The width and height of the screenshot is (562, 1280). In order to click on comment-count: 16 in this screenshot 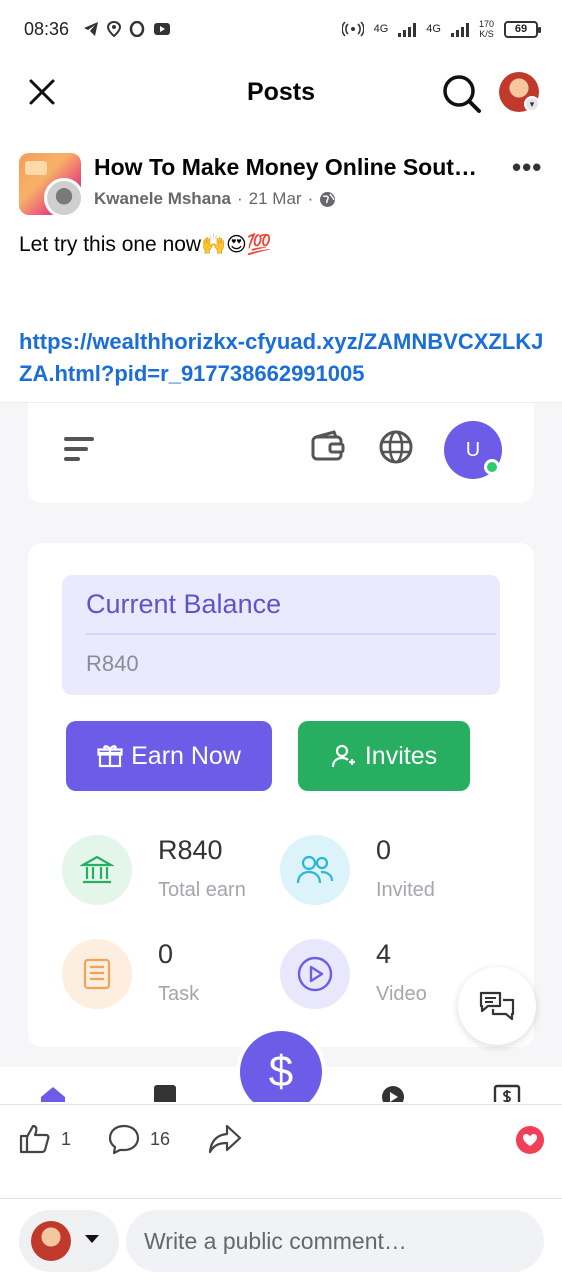, I will do `click(160, 1138)`.